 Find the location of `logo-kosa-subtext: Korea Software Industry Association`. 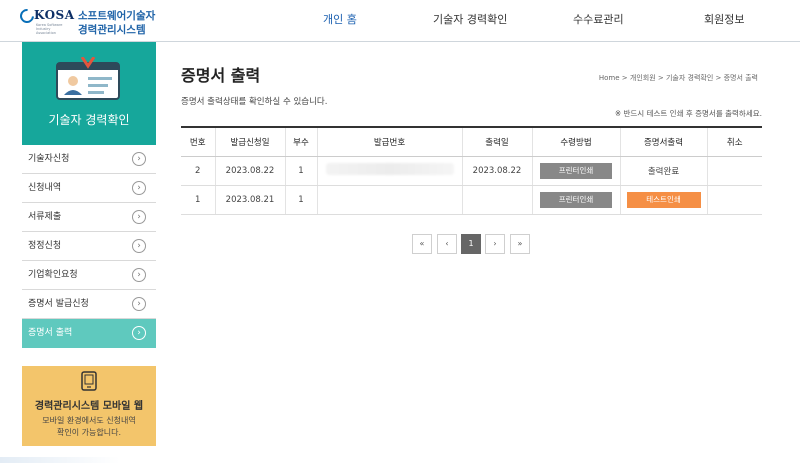

logo-kosa-subtext: Korea Software Industry Association is located at coordinates (49, 29).